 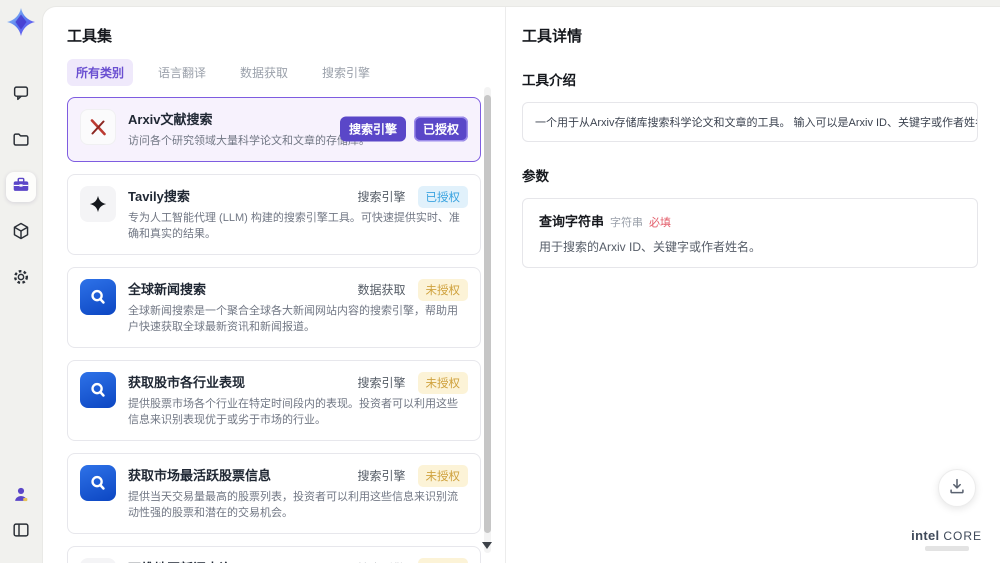 I want to click on arxiv-icon, so click(x=98, y=127).